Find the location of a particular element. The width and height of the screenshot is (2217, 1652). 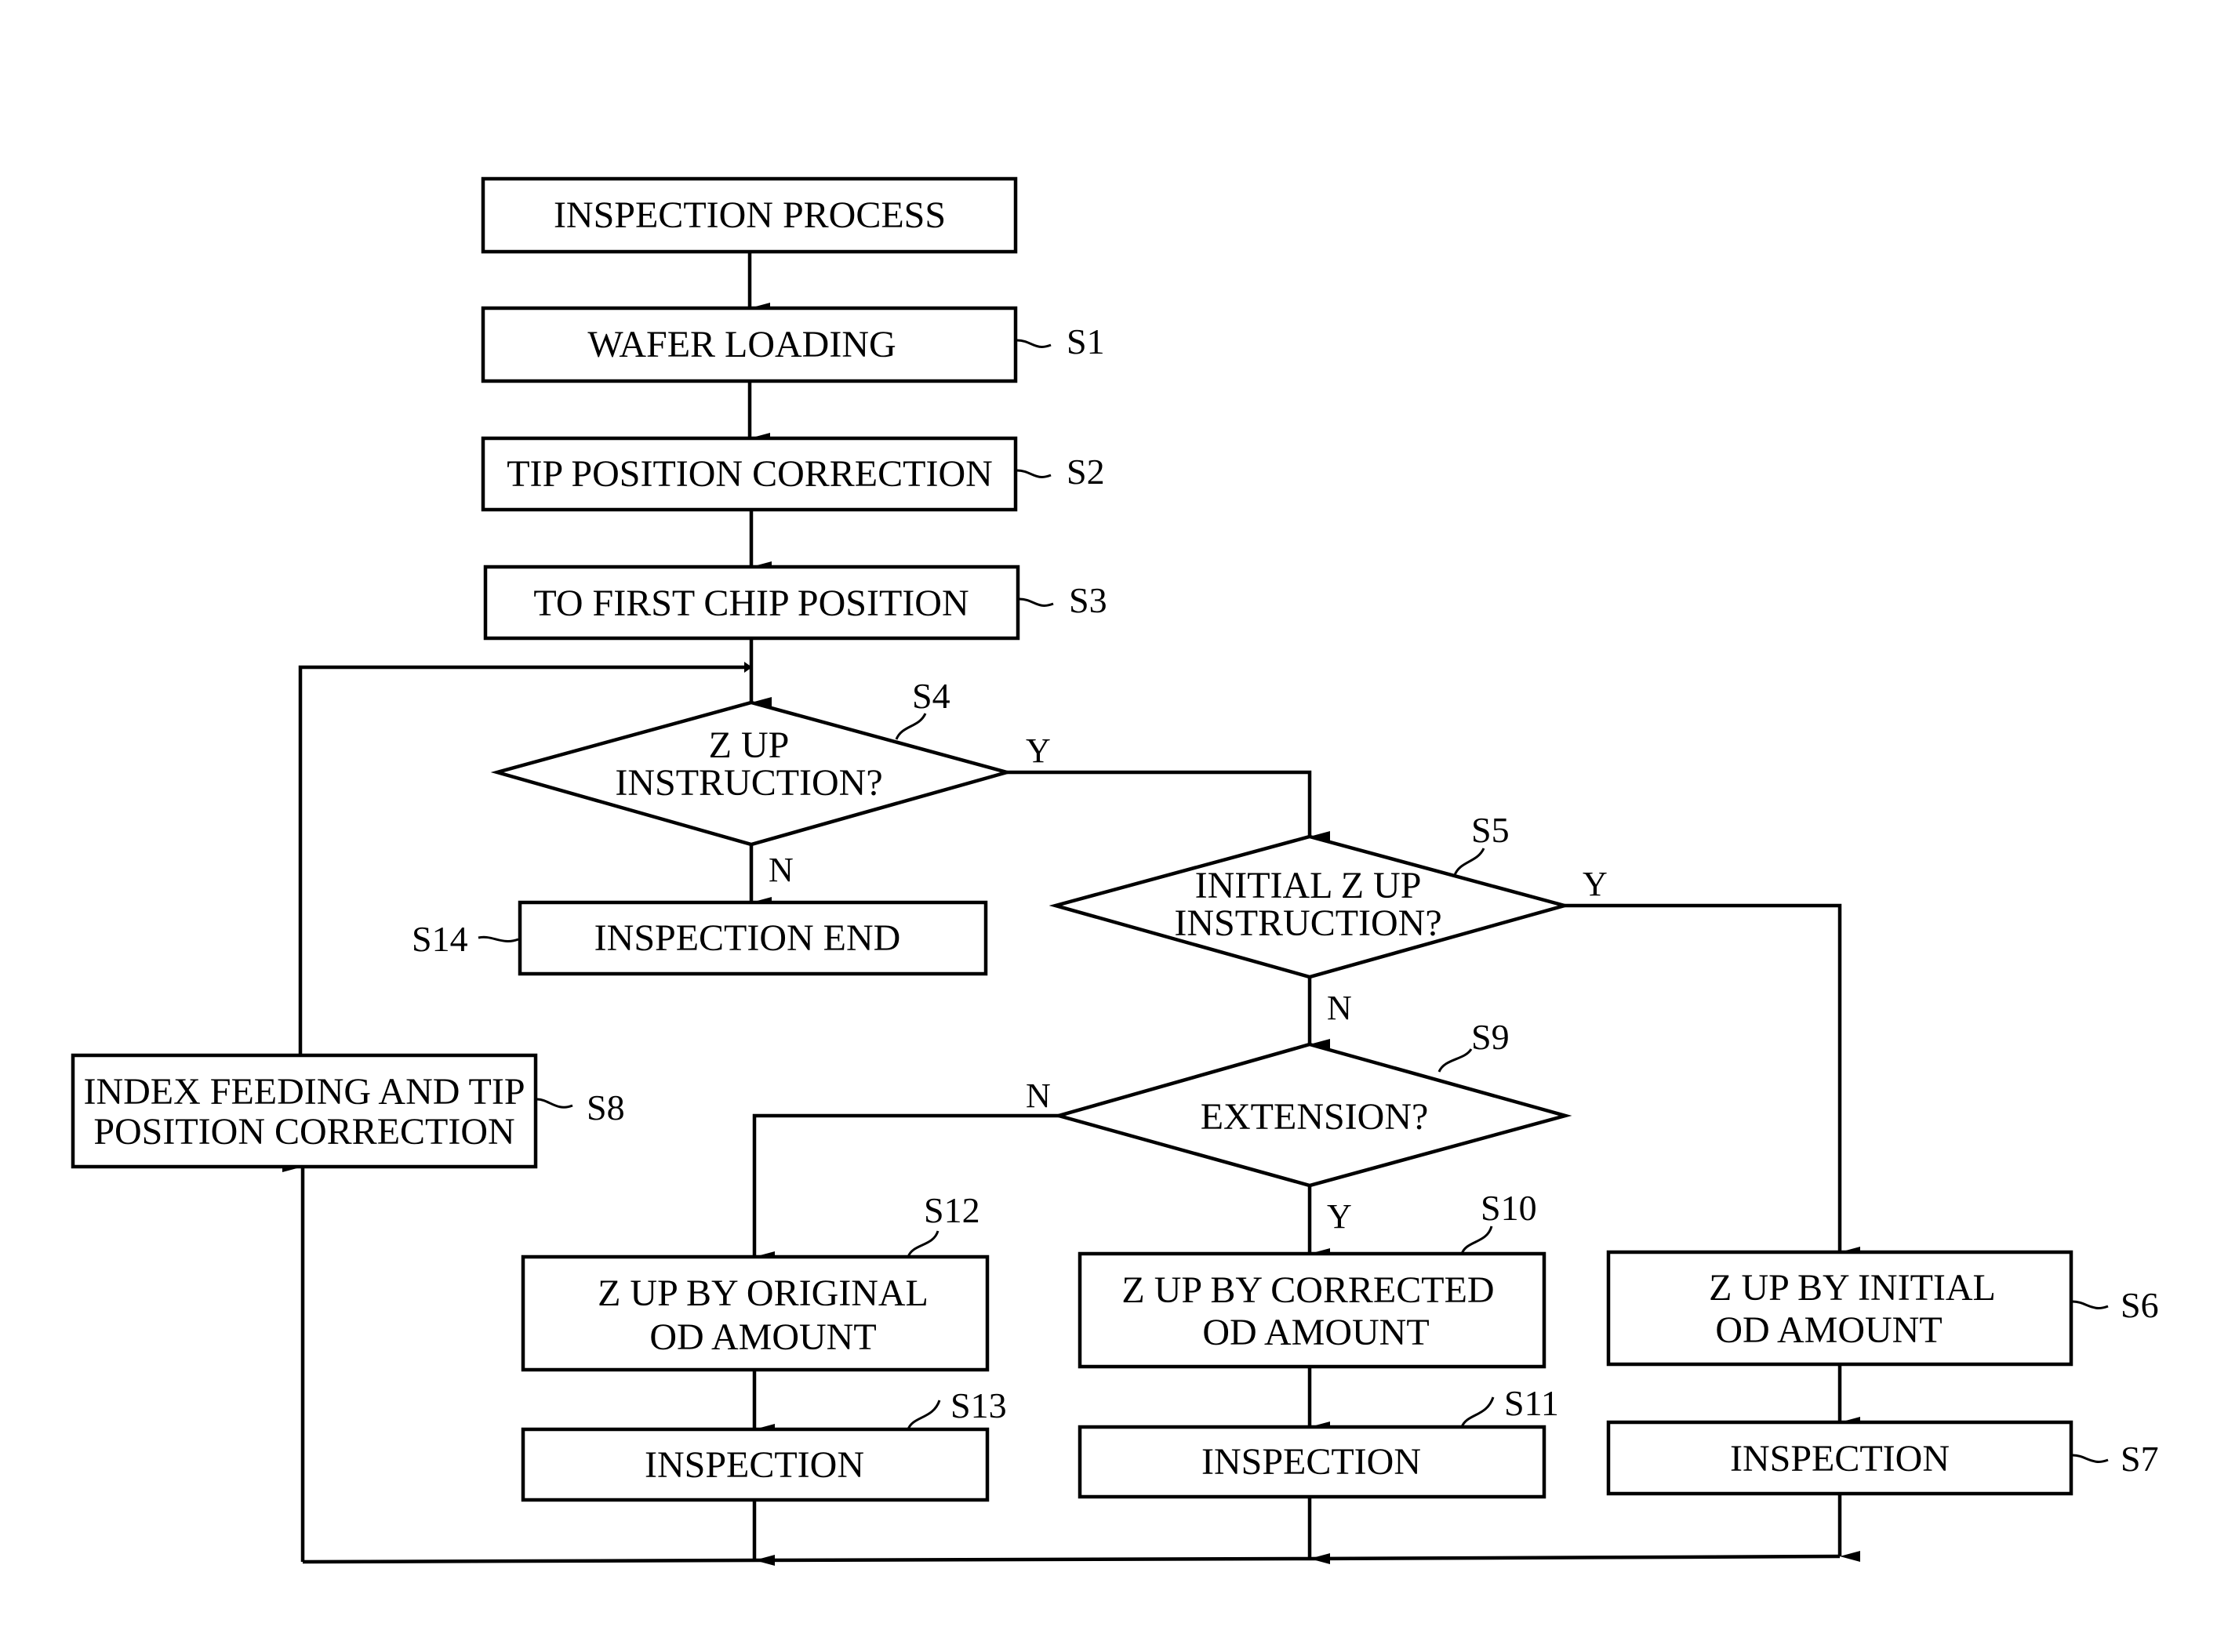

node-text: WAFER LOADING is located at coordinates (742, 344).